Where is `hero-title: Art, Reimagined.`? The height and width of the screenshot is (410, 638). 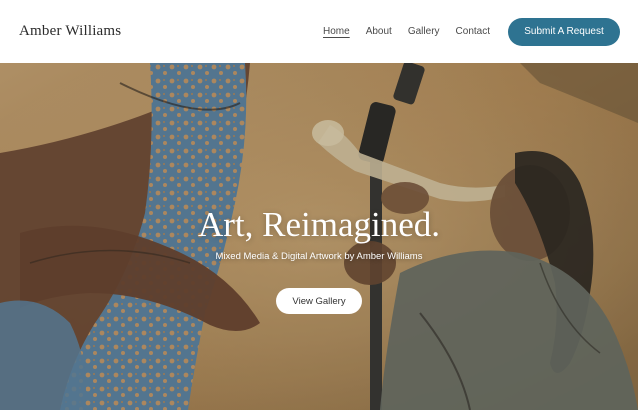 hero-title: Art, Reimagined. is located at coordinates (319, 224).